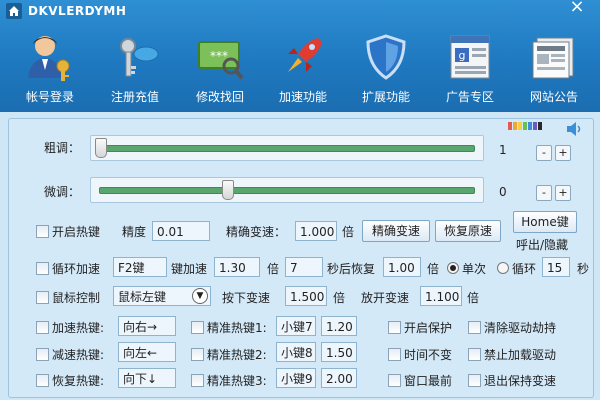 Image resolution: width=600 pixels, height=400 pixels. What do you see at coordinates (296, 378) in the screenshot?
I see `precise-hotkey3-key: 小键9` at bounding box center [296, 378].